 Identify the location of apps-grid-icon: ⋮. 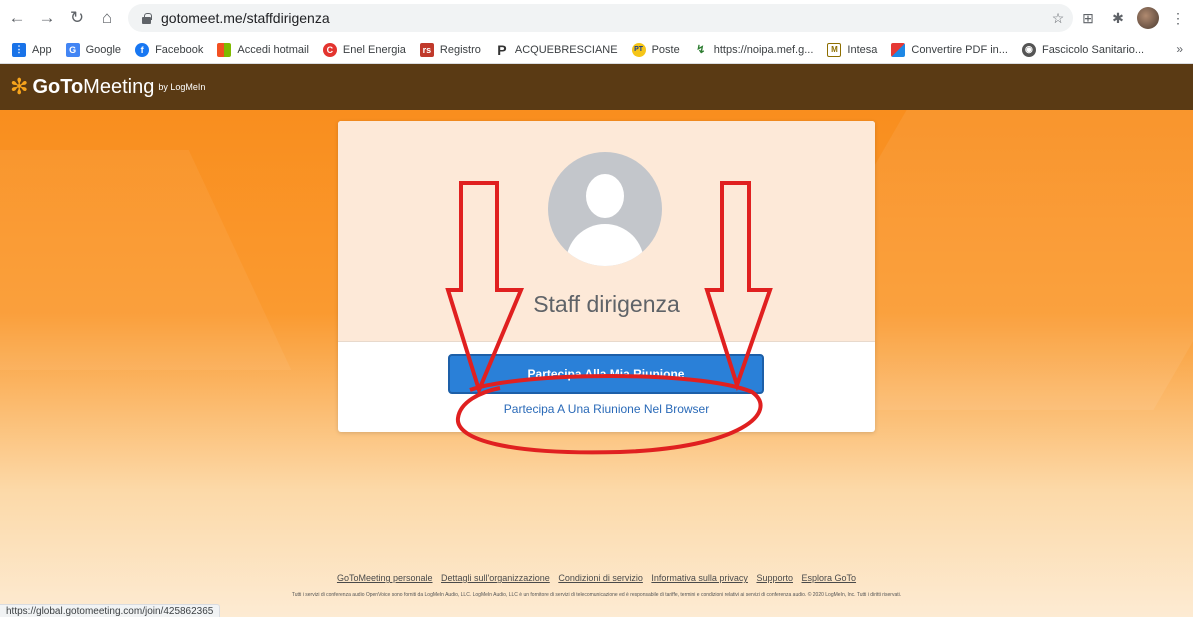
(19, 49).